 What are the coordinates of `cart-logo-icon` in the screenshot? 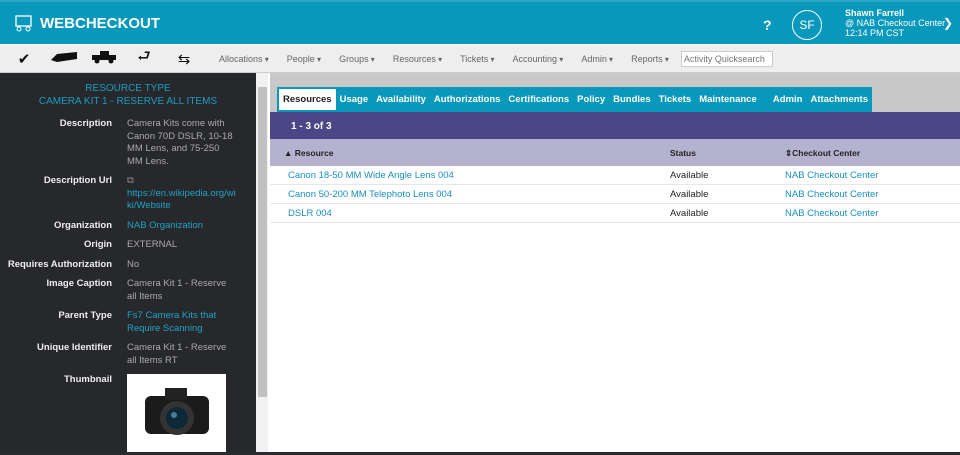 It's located at (23, 23).